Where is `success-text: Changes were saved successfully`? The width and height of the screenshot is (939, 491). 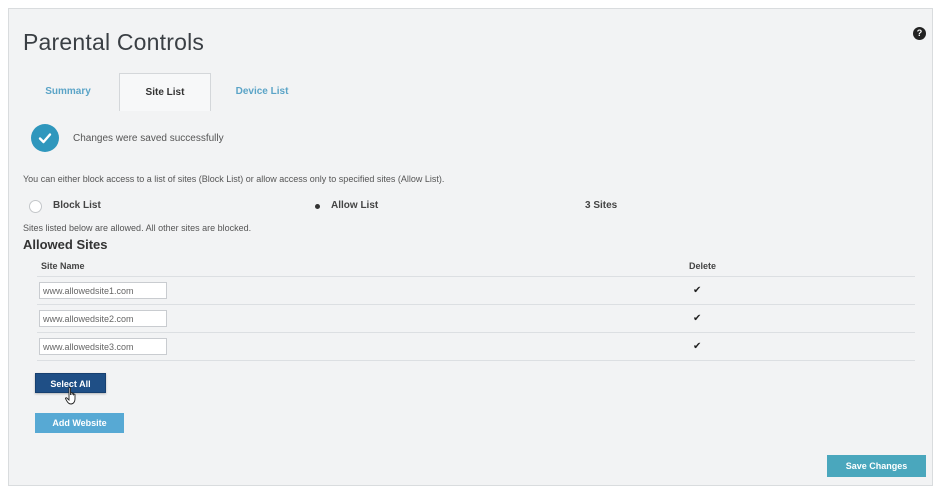 success-text: Changes were saved successfully is located at coordinates (148, 138).